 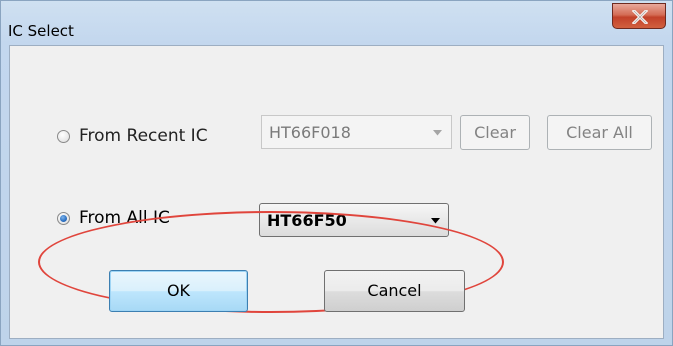 I want to click on all-ic-label: From All IC, so click(x=124, y=218).